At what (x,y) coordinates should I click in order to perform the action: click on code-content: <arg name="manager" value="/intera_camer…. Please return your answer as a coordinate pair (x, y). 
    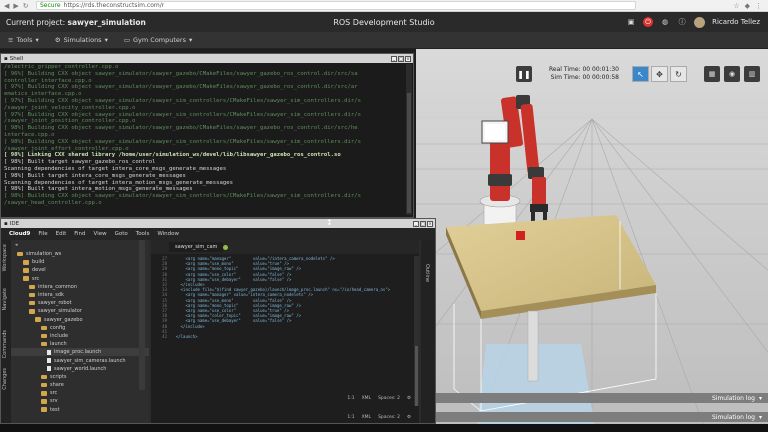
    Looking at the image, I should click on (280, 297).